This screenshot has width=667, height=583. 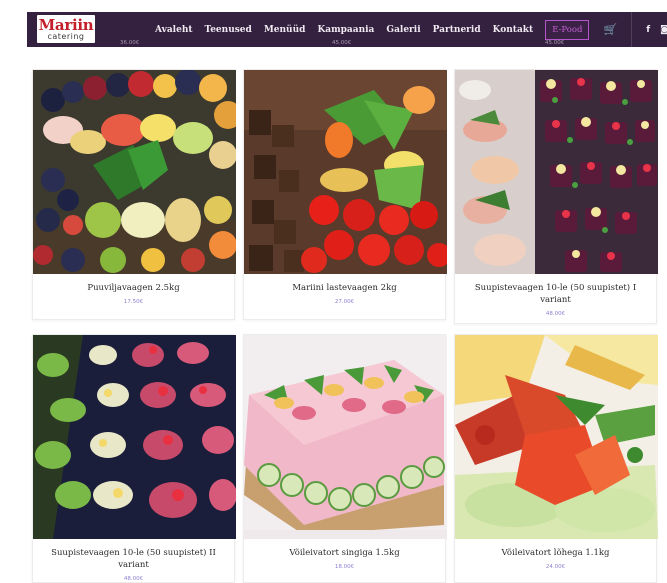 I want to click on nav-divider, so click(x=632, y=29).